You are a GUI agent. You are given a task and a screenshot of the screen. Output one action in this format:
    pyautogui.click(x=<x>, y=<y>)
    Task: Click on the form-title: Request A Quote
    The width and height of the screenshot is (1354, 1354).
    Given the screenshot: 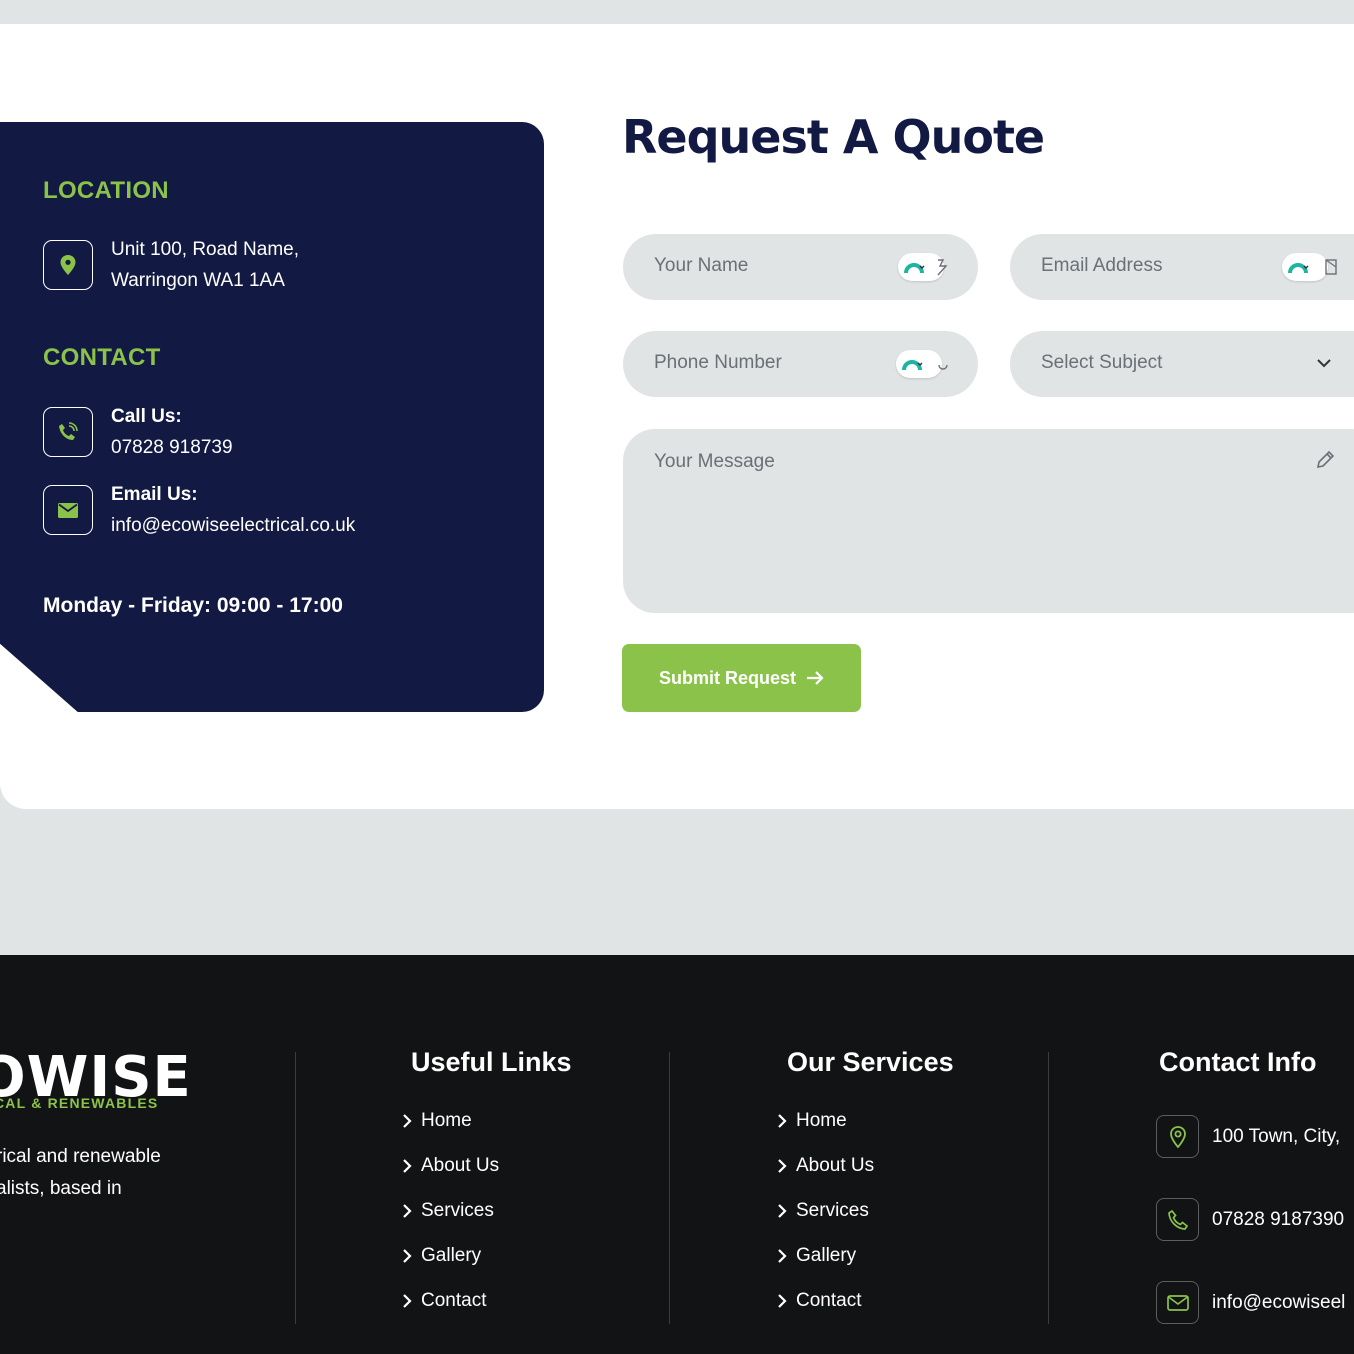 What is the action you would take?
    pyautogui.click(x=833, y=137)
    